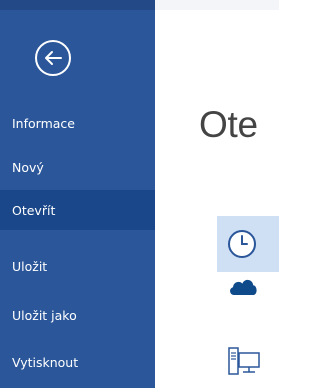 Image resolution: width=320 pixels, height=388 pixels. What do you see at coordinates (77, 123) in the screenshot?
I see `nav-item-informace: Informace` at bounding box center [77, 123].